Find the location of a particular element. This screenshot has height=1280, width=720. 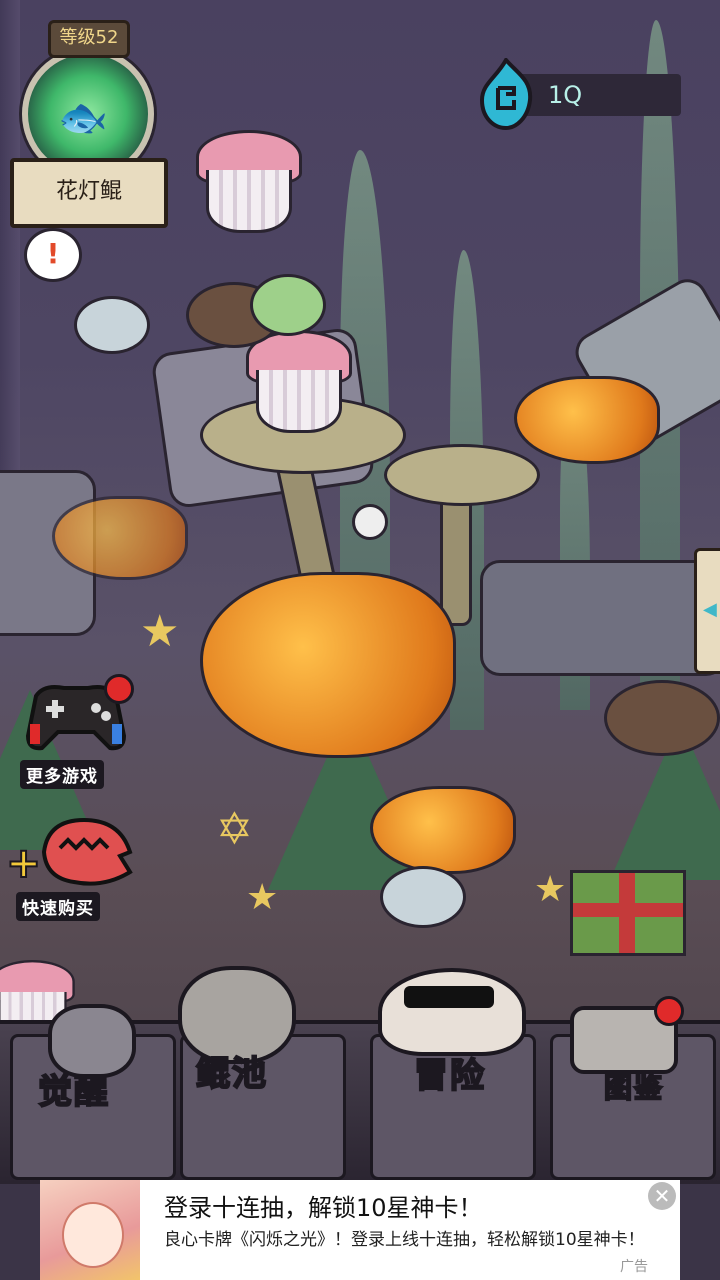

mushroom-cap is located at coordinates (462, 475).